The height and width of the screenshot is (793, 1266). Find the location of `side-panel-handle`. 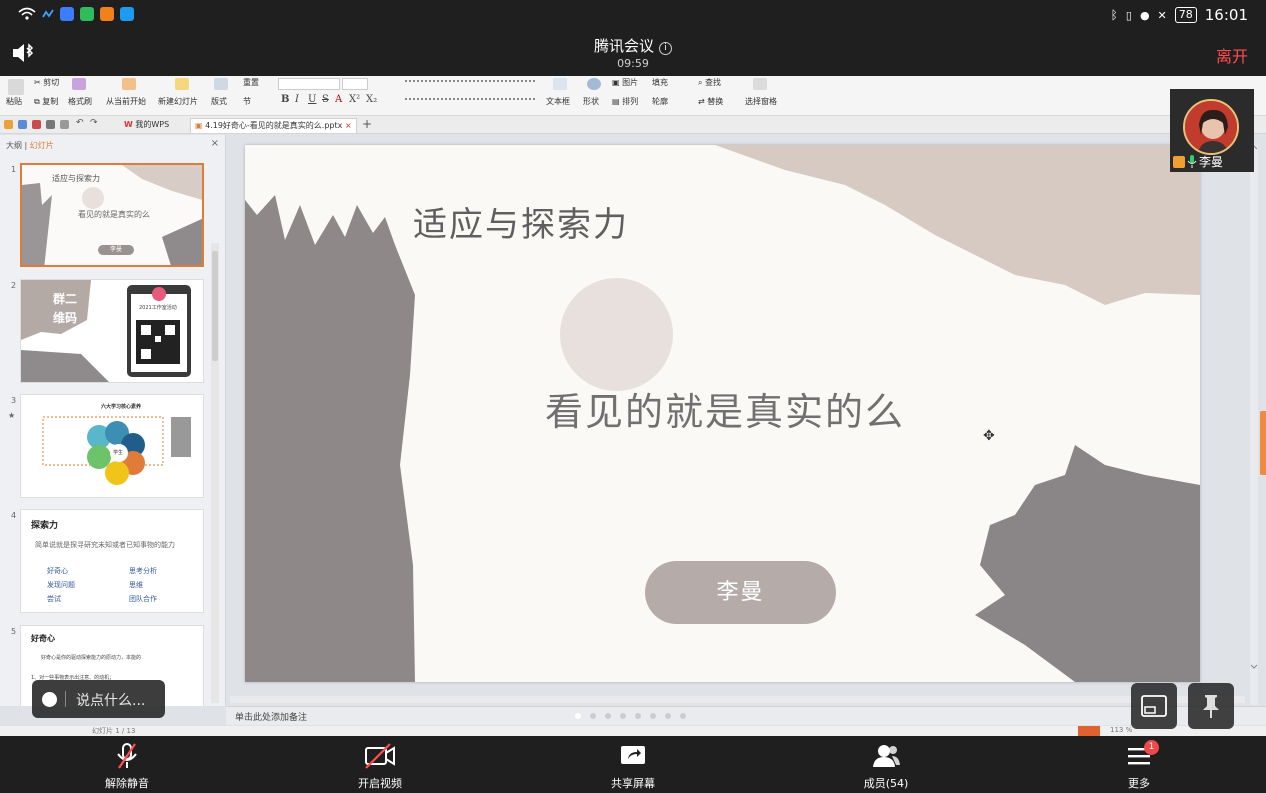

side-panel-handle is located at coordinates (1263, 443).